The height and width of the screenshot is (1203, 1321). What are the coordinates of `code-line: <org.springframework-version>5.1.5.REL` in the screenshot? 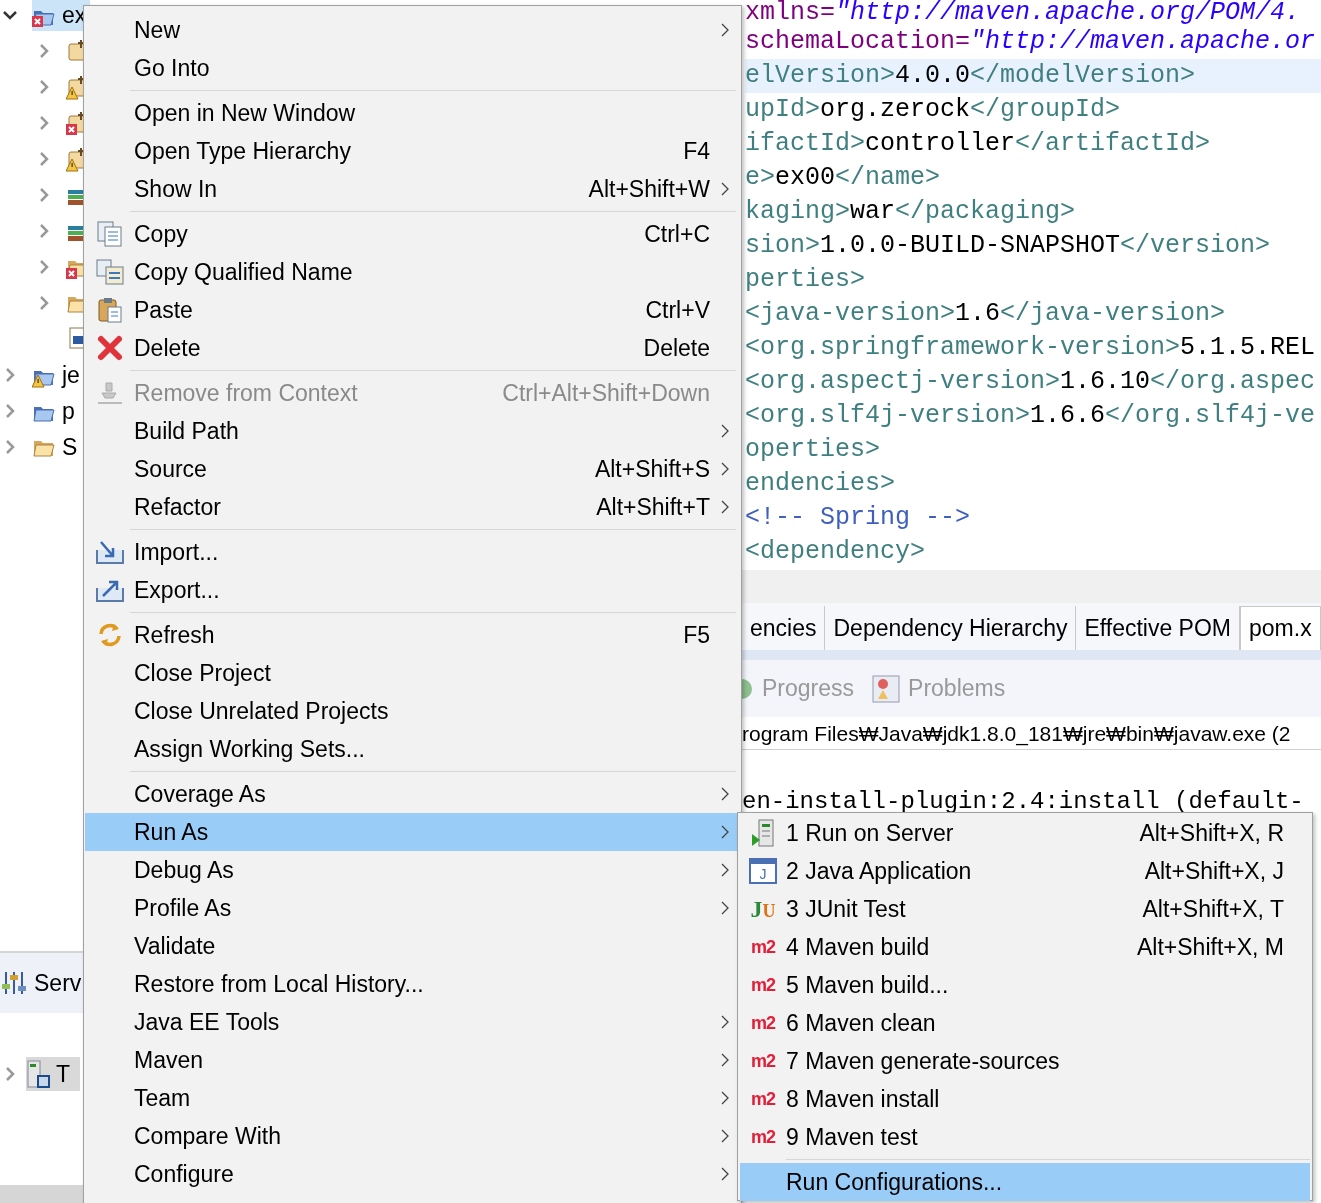 It's located at (1031, 348).